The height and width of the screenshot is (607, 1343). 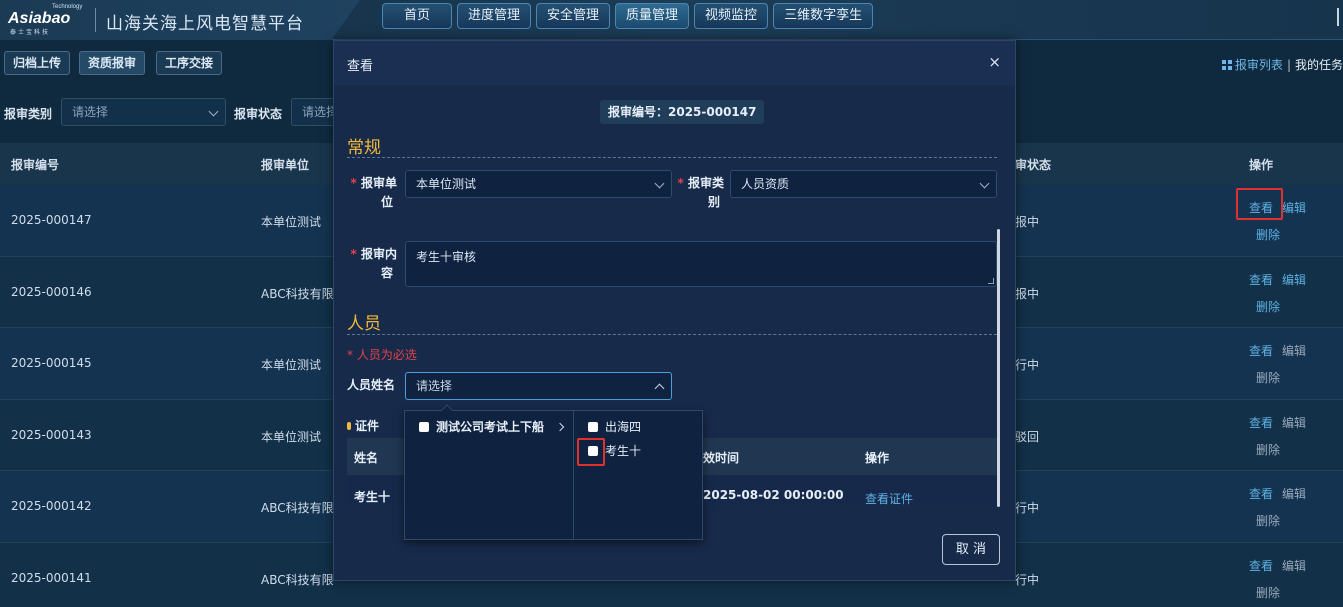 What do you see at coordinates (360, 66) in the screenshot?
I see `dialog-title: 查看` at bounding box center [360, 66].